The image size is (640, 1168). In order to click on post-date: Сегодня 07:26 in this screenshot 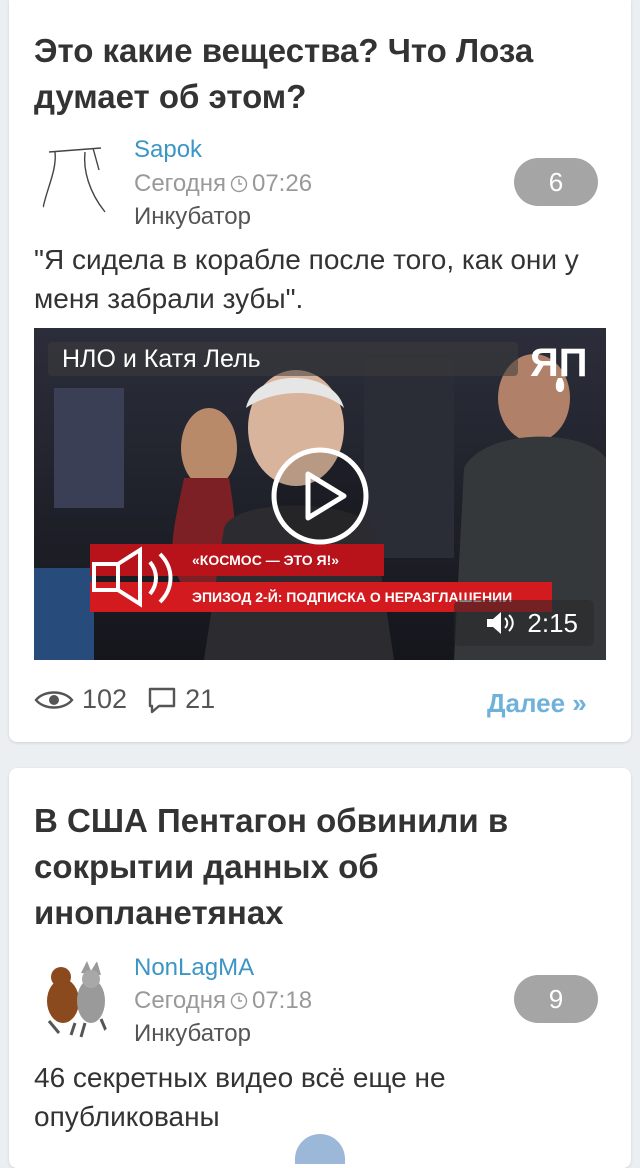, I will do `click(223, 184)`.